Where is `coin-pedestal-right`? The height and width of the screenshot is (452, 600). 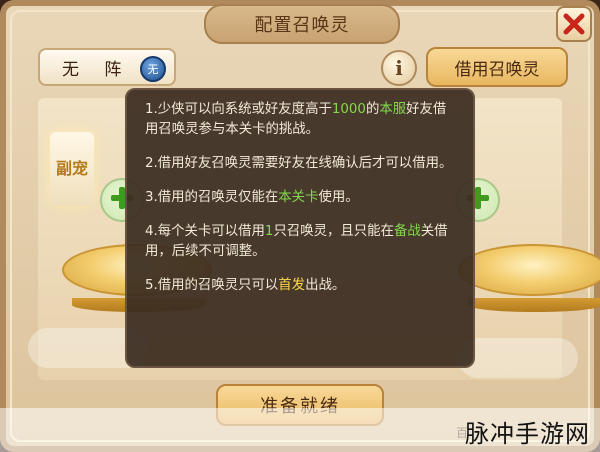
coin-pedestal-right is located at coordinates (529, 278).